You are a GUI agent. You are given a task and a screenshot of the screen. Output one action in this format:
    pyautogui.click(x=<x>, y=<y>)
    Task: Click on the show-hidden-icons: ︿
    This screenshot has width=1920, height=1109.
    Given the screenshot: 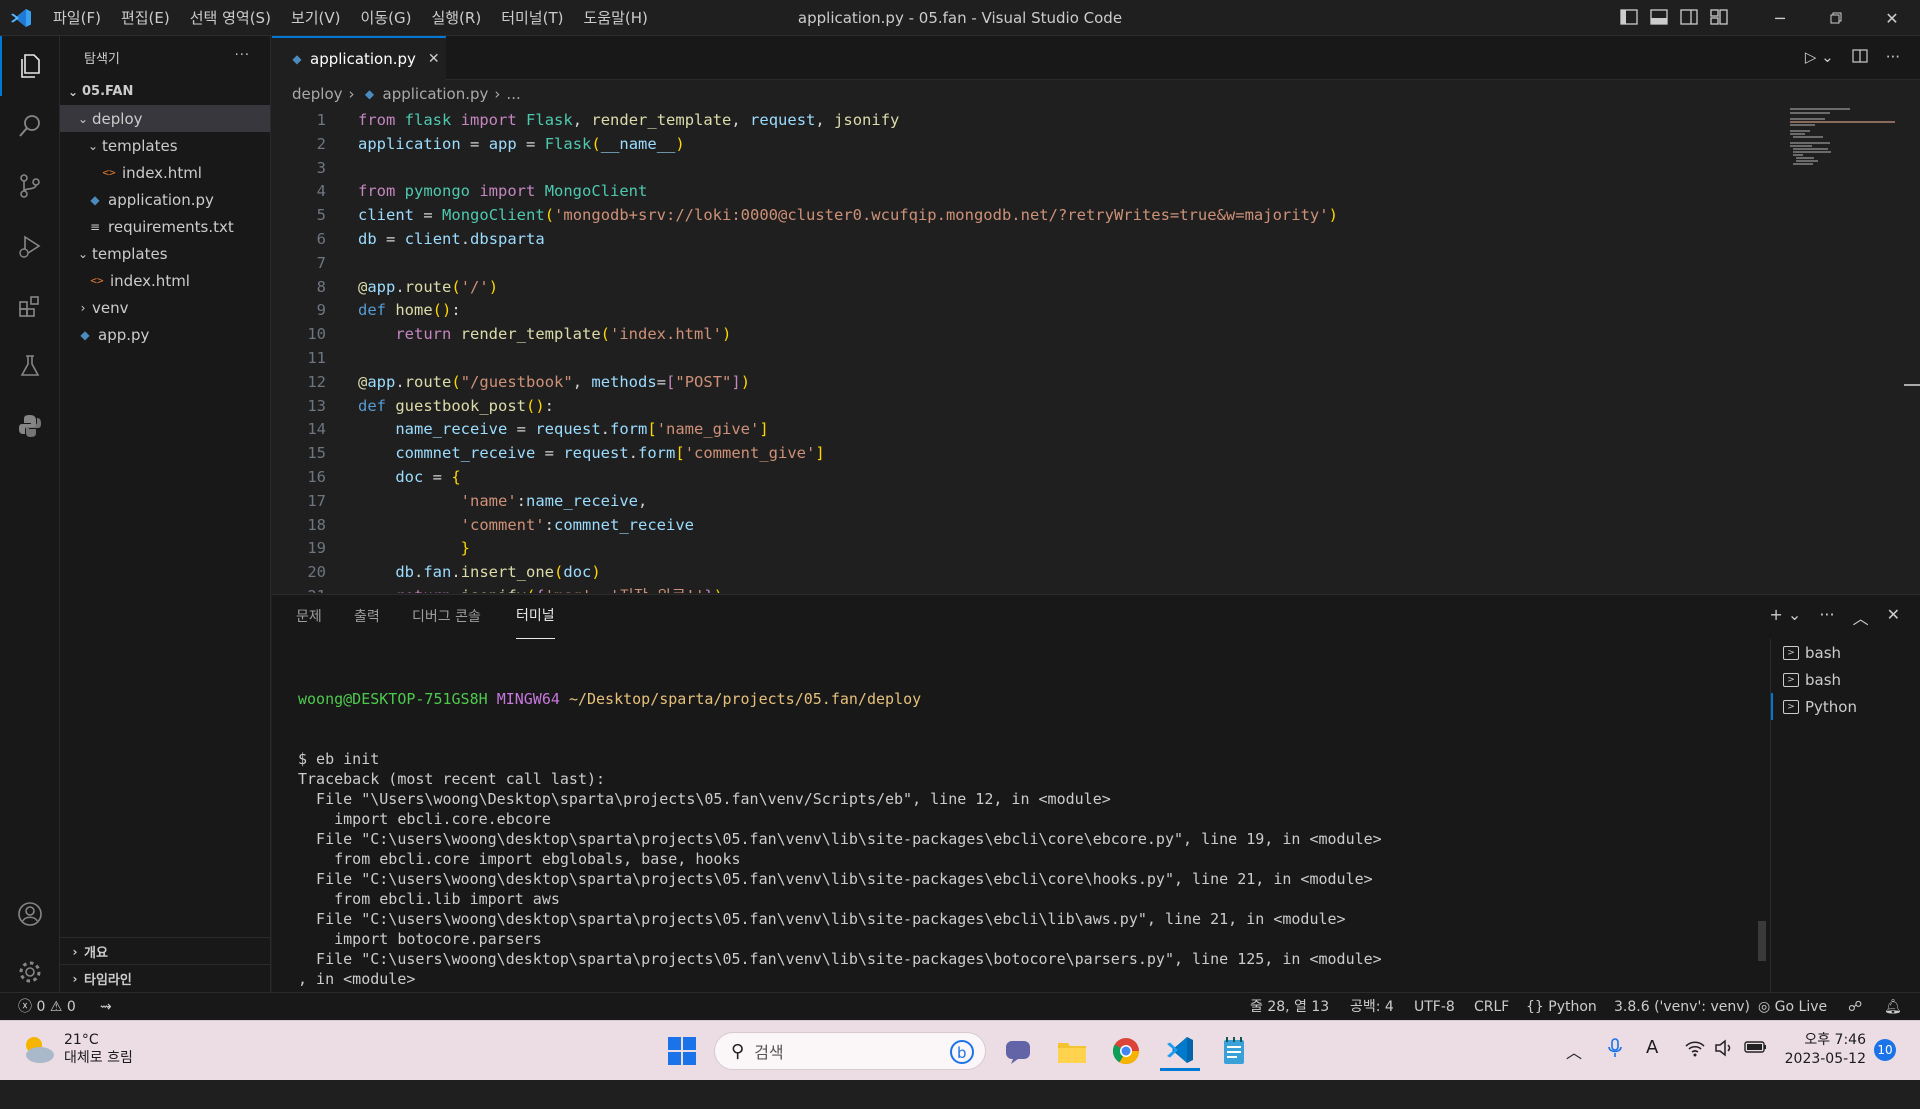 What is the action you would take?
    pyautogui.click(x=1574, y=1051)
    